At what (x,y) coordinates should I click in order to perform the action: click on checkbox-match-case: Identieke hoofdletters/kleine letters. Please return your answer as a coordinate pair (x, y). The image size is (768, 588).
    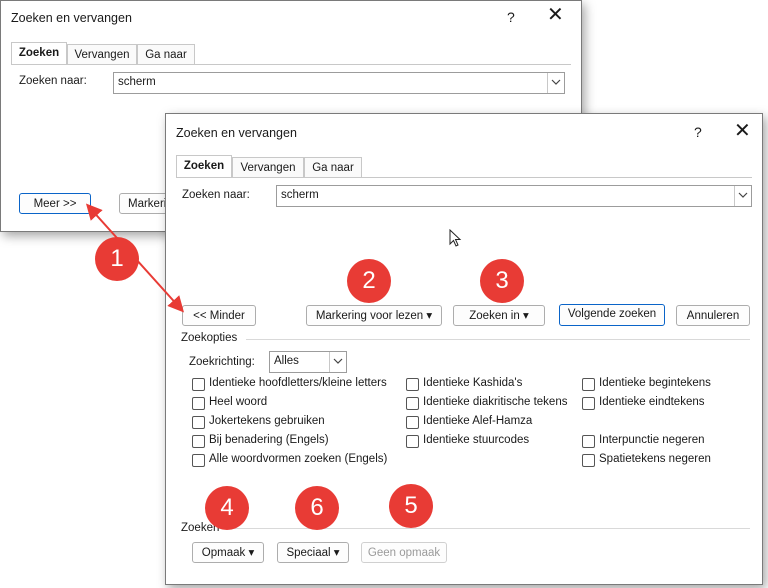
    Looking at the image, I should click on (297, 385).